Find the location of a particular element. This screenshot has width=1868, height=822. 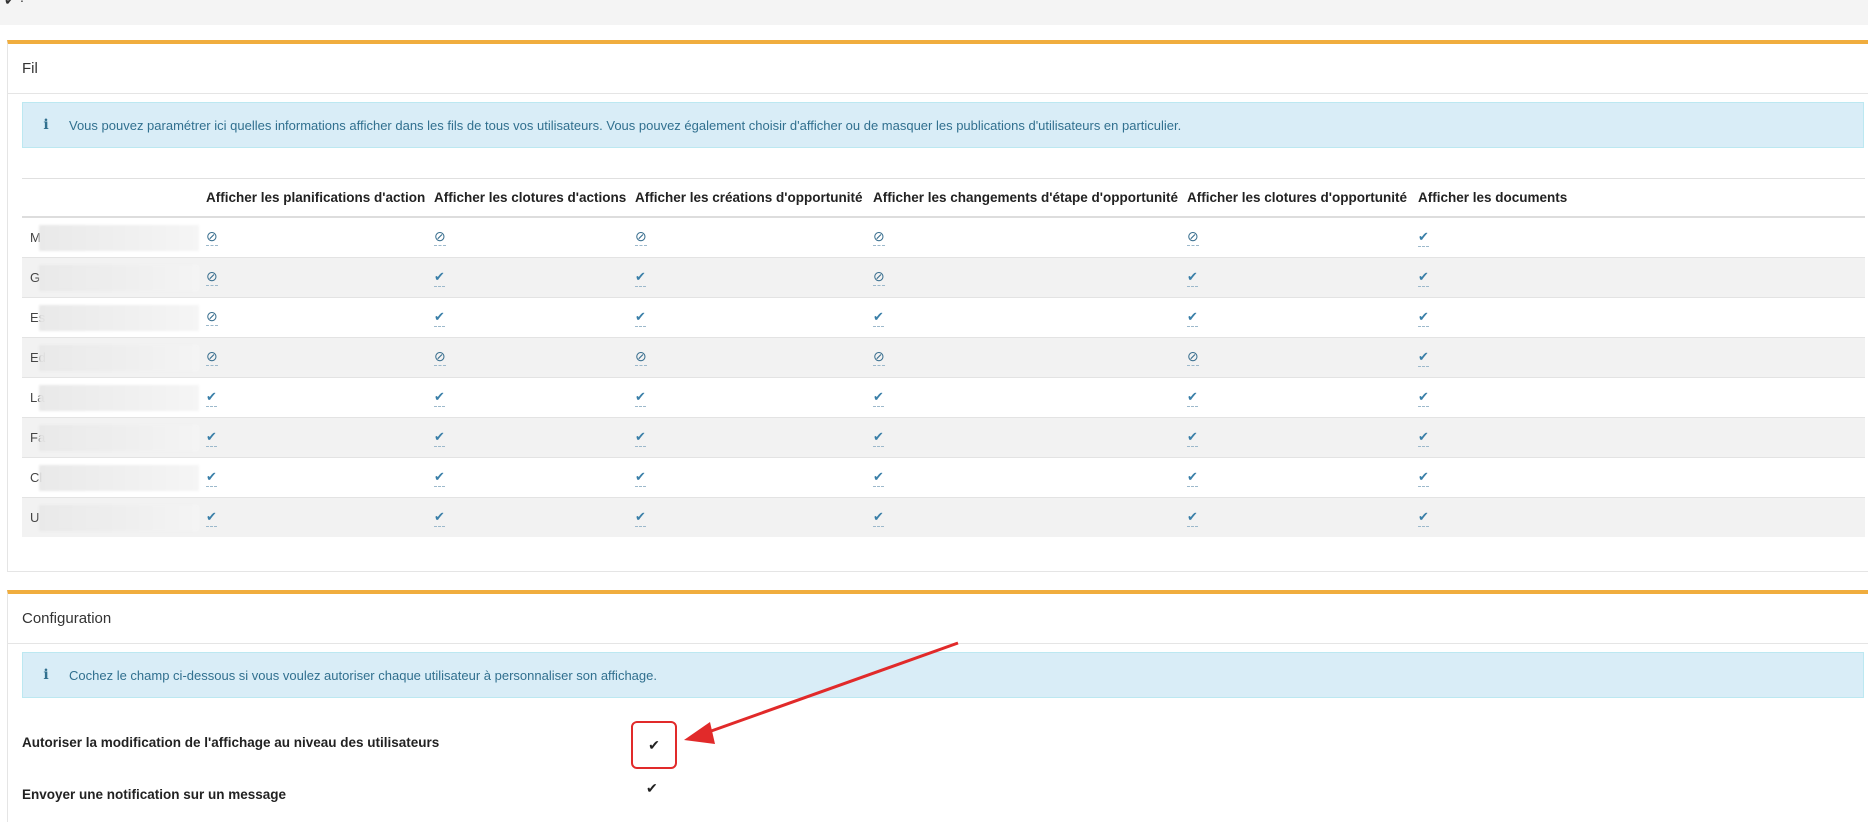

annotation-arrow is located at coordinates (821, 692).